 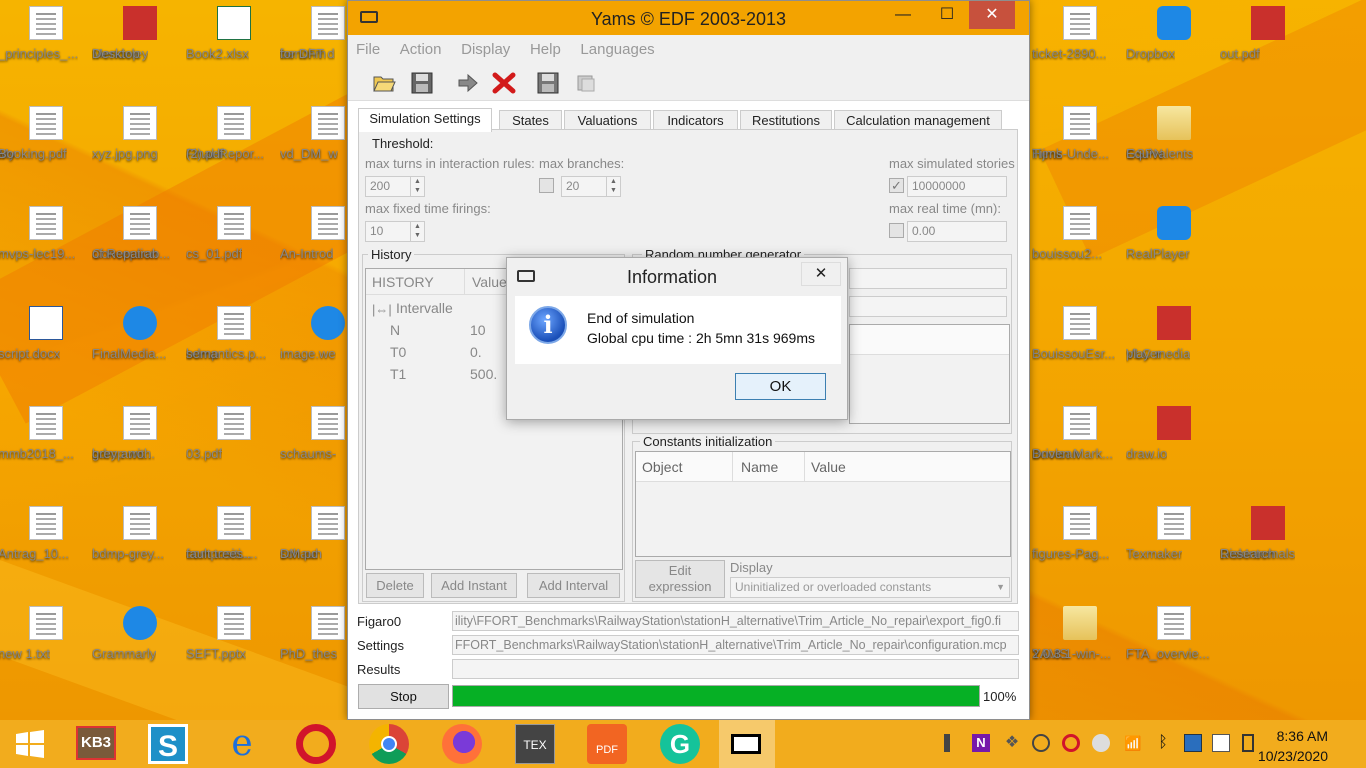 I want to click on grammarly-icon: G, so click(x=680, y=744).